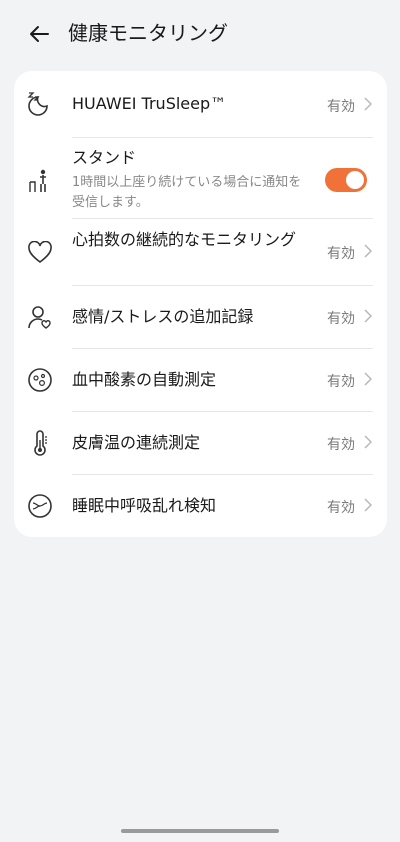 This screenshot has height=842, width=400. I want to click on trusleep-row: HUAWEI TruSleep™ 有効, so click(200, 104).